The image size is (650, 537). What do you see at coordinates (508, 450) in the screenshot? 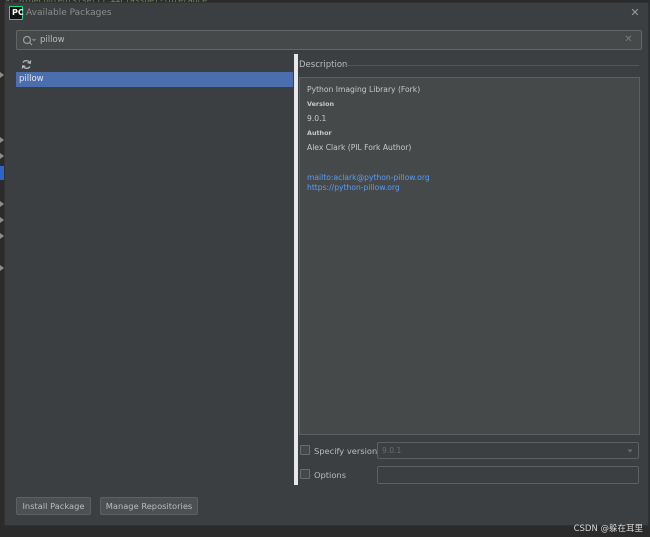
I see `version-select: 9.0.1` at bounding box center [508, 450].